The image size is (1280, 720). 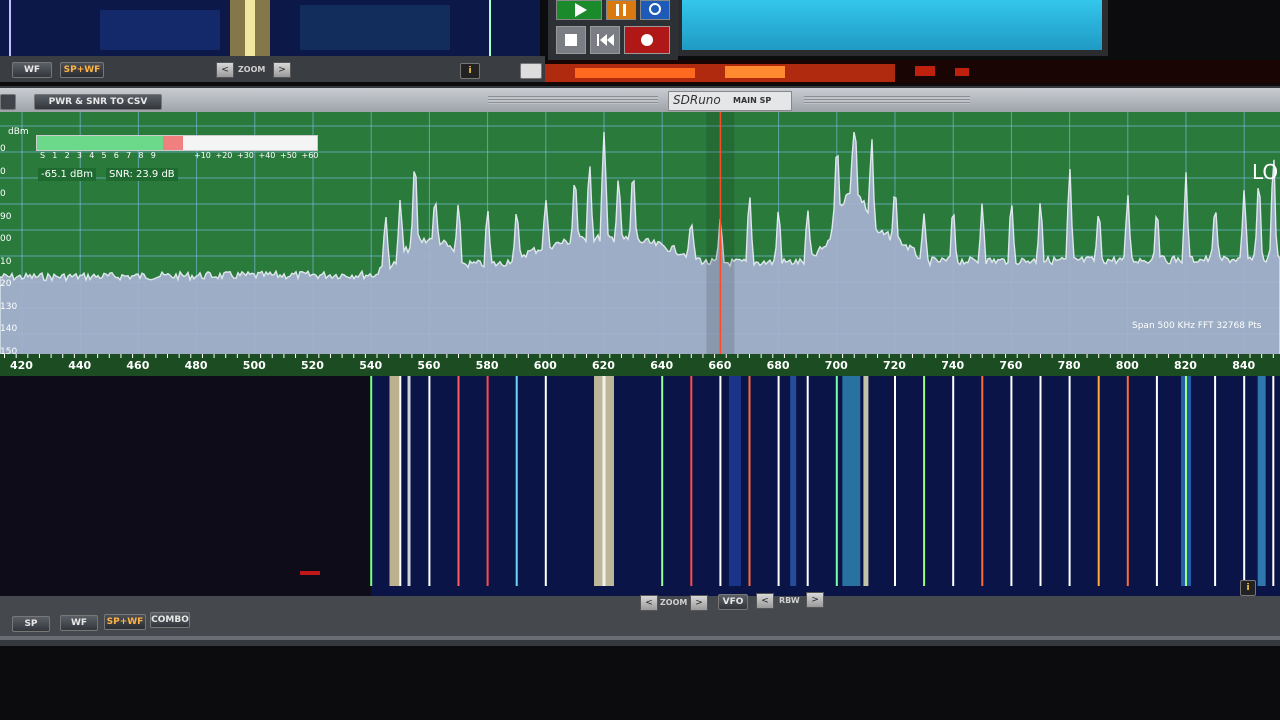 I want to click on y-axis-label: 00, so click(x=6, y=239).